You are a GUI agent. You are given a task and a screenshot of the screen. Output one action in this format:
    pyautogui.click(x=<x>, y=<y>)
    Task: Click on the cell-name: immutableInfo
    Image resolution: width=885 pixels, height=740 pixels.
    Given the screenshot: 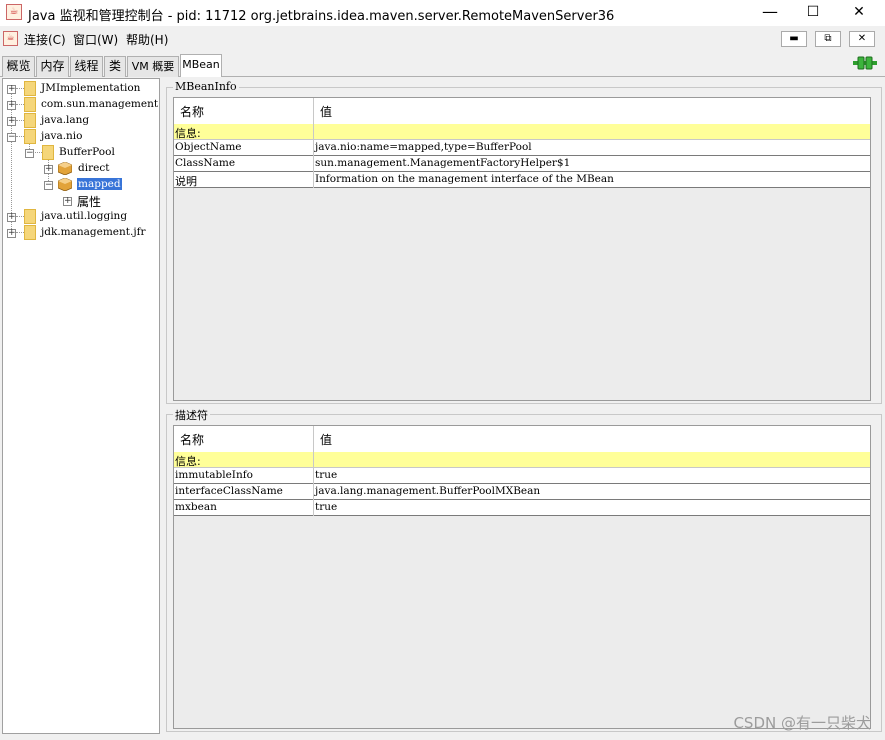 What is the action you would take?
    pyautogui.click(x=214, y=475)
    